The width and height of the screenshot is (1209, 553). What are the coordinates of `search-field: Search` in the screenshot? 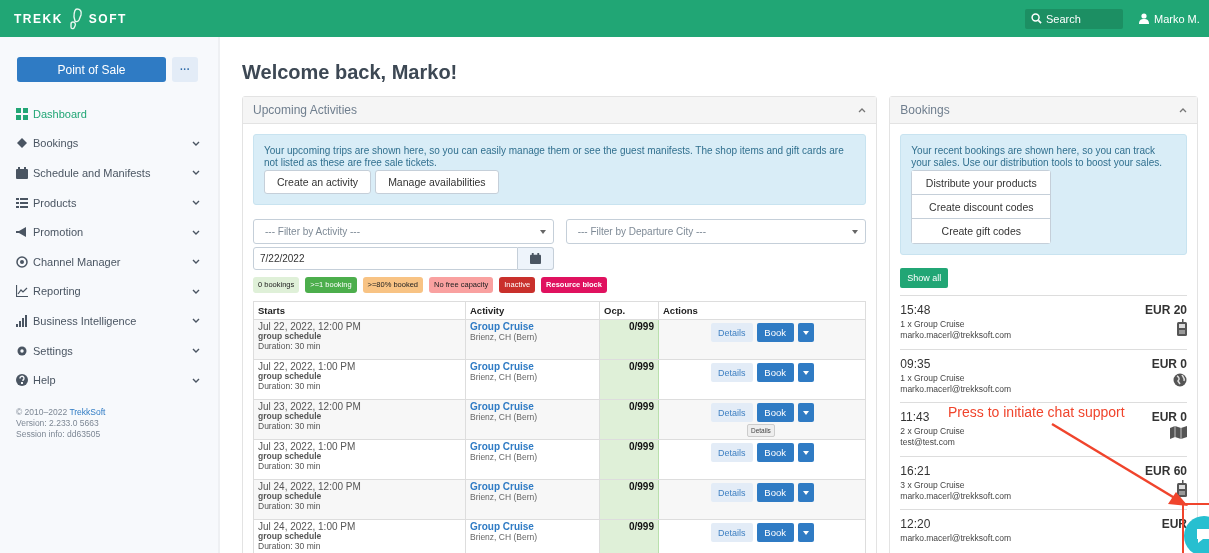 It's located at (1074, 18).